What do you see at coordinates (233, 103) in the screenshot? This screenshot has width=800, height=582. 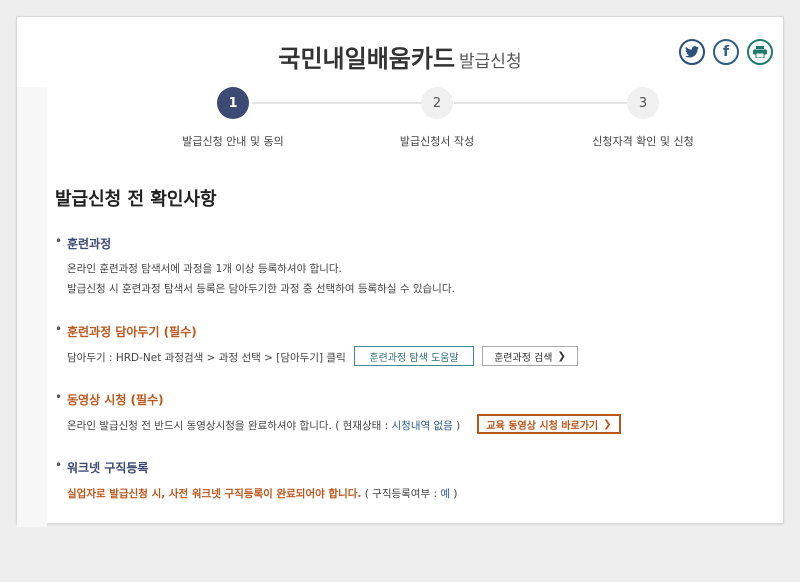 I see `step-number: 1` at bounding box center [233, 103].